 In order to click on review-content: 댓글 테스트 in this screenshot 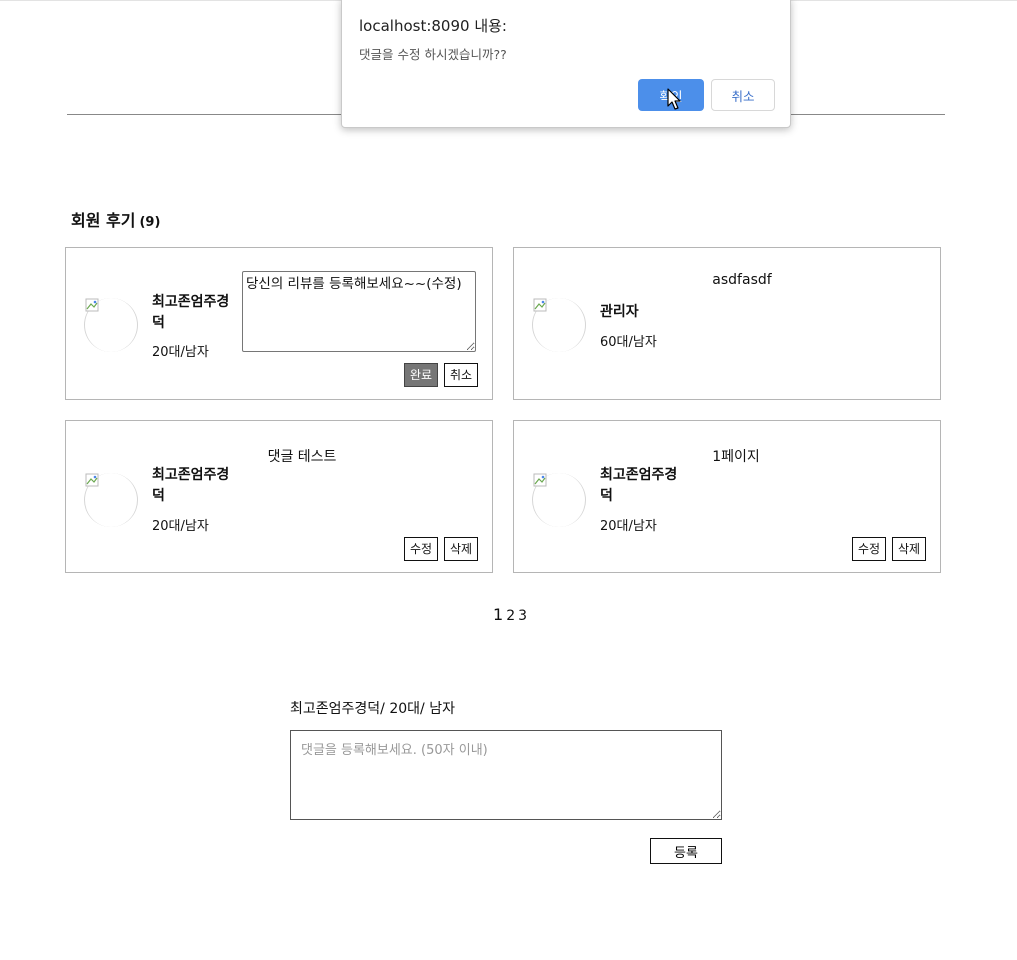, I will do `click(302, 457)`.